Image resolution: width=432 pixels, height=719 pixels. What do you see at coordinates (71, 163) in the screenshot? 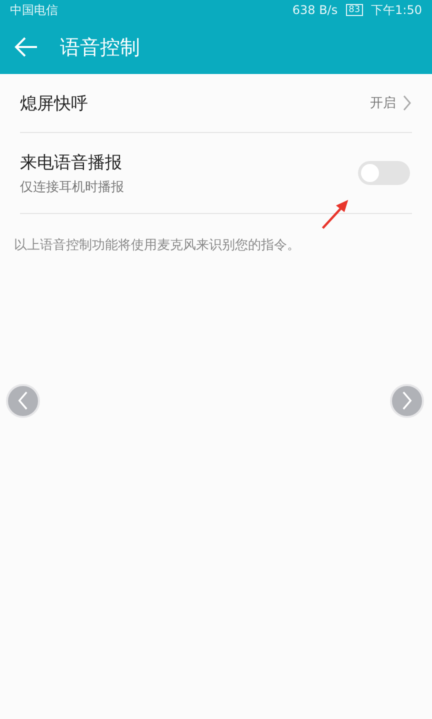
I see `setting-title: 来电语音播报` at bounding box center [71, 163].